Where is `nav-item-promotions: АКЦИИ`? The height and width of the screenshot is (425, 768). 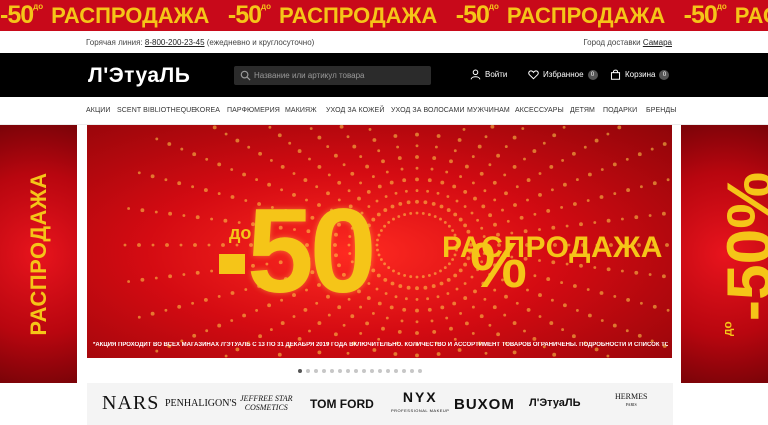 nav-item-promotions: АКЦИИ is located at coordinates (98, 110).